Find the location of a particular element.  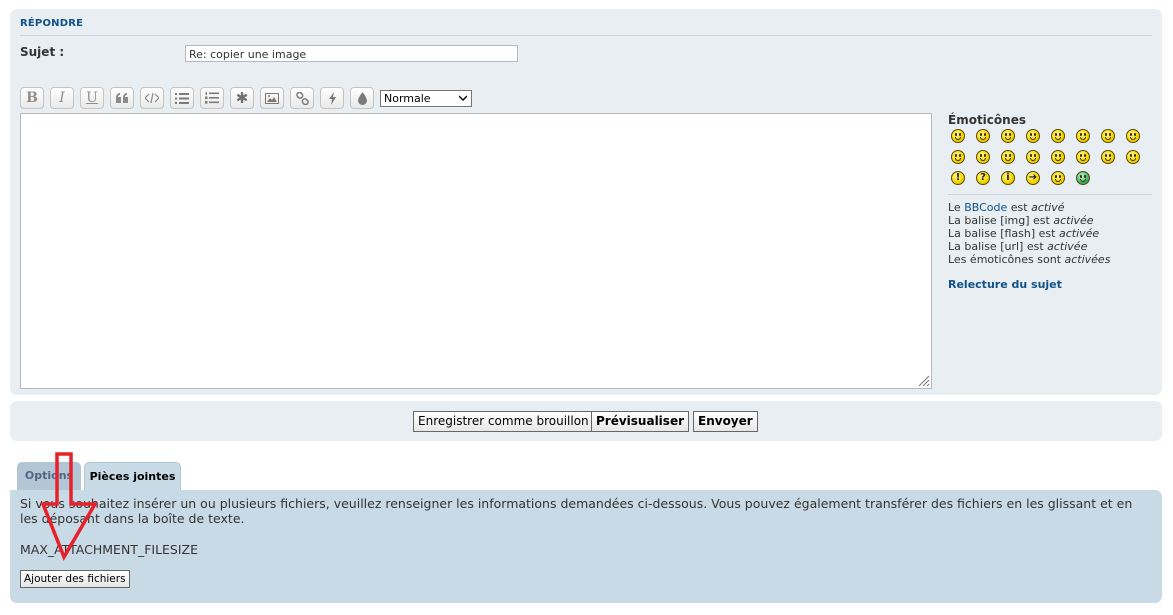

list-button is located at coordinates (182, 98).